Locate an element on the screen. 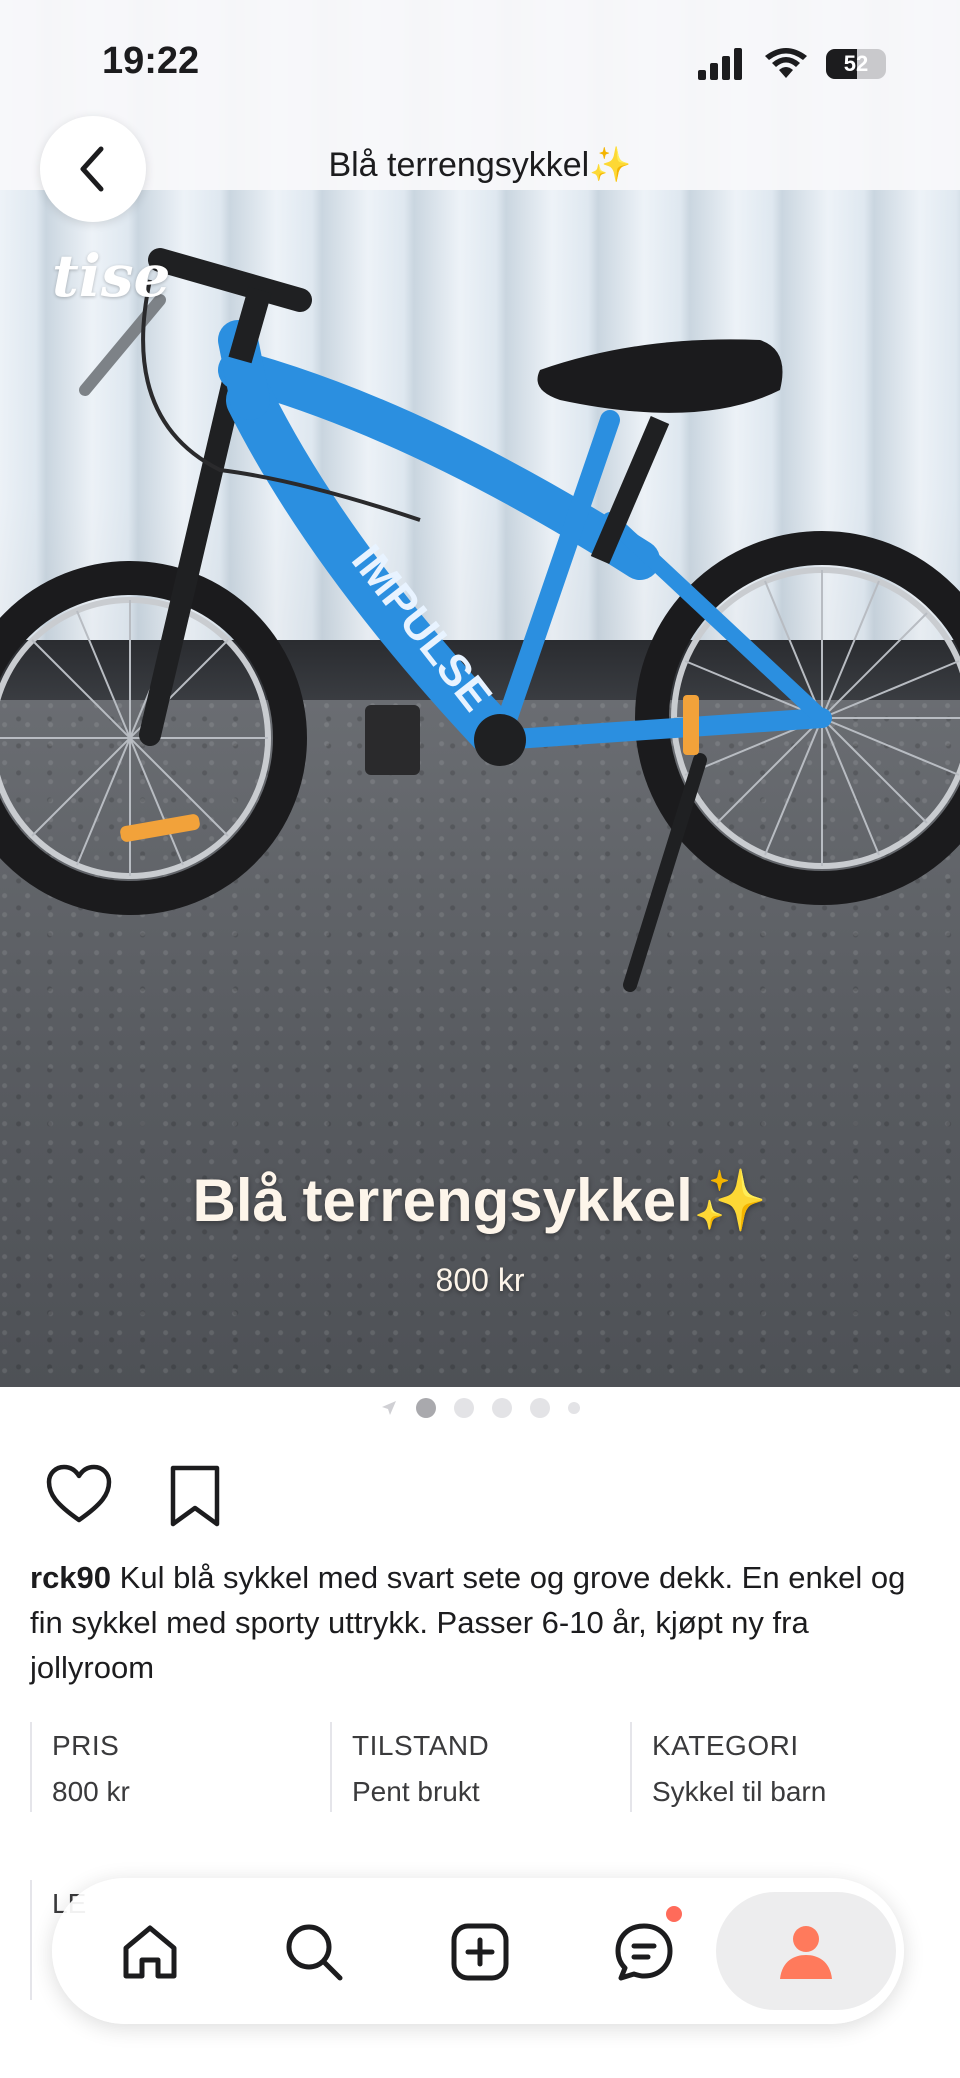 This screenshot has width=960, height=2078. page-title: Blå terrengsykkel✨ is located at coordinates (480, 165).